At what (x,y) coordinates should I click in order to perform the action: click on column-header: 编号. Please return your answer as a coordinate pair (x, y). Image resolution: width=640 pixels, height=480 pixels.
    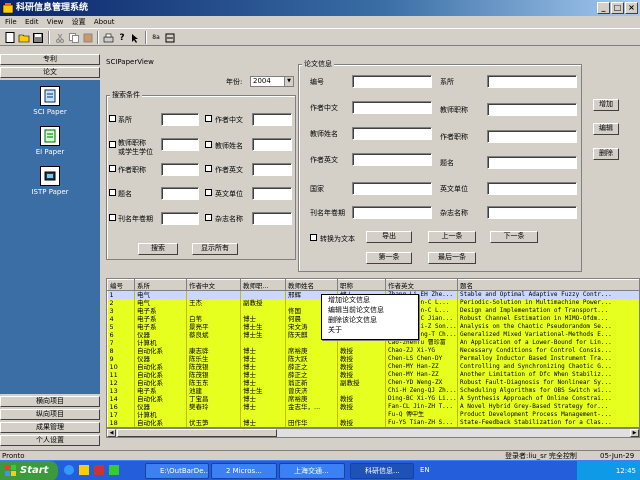
    Looking at the image, I should click on (121, 285).